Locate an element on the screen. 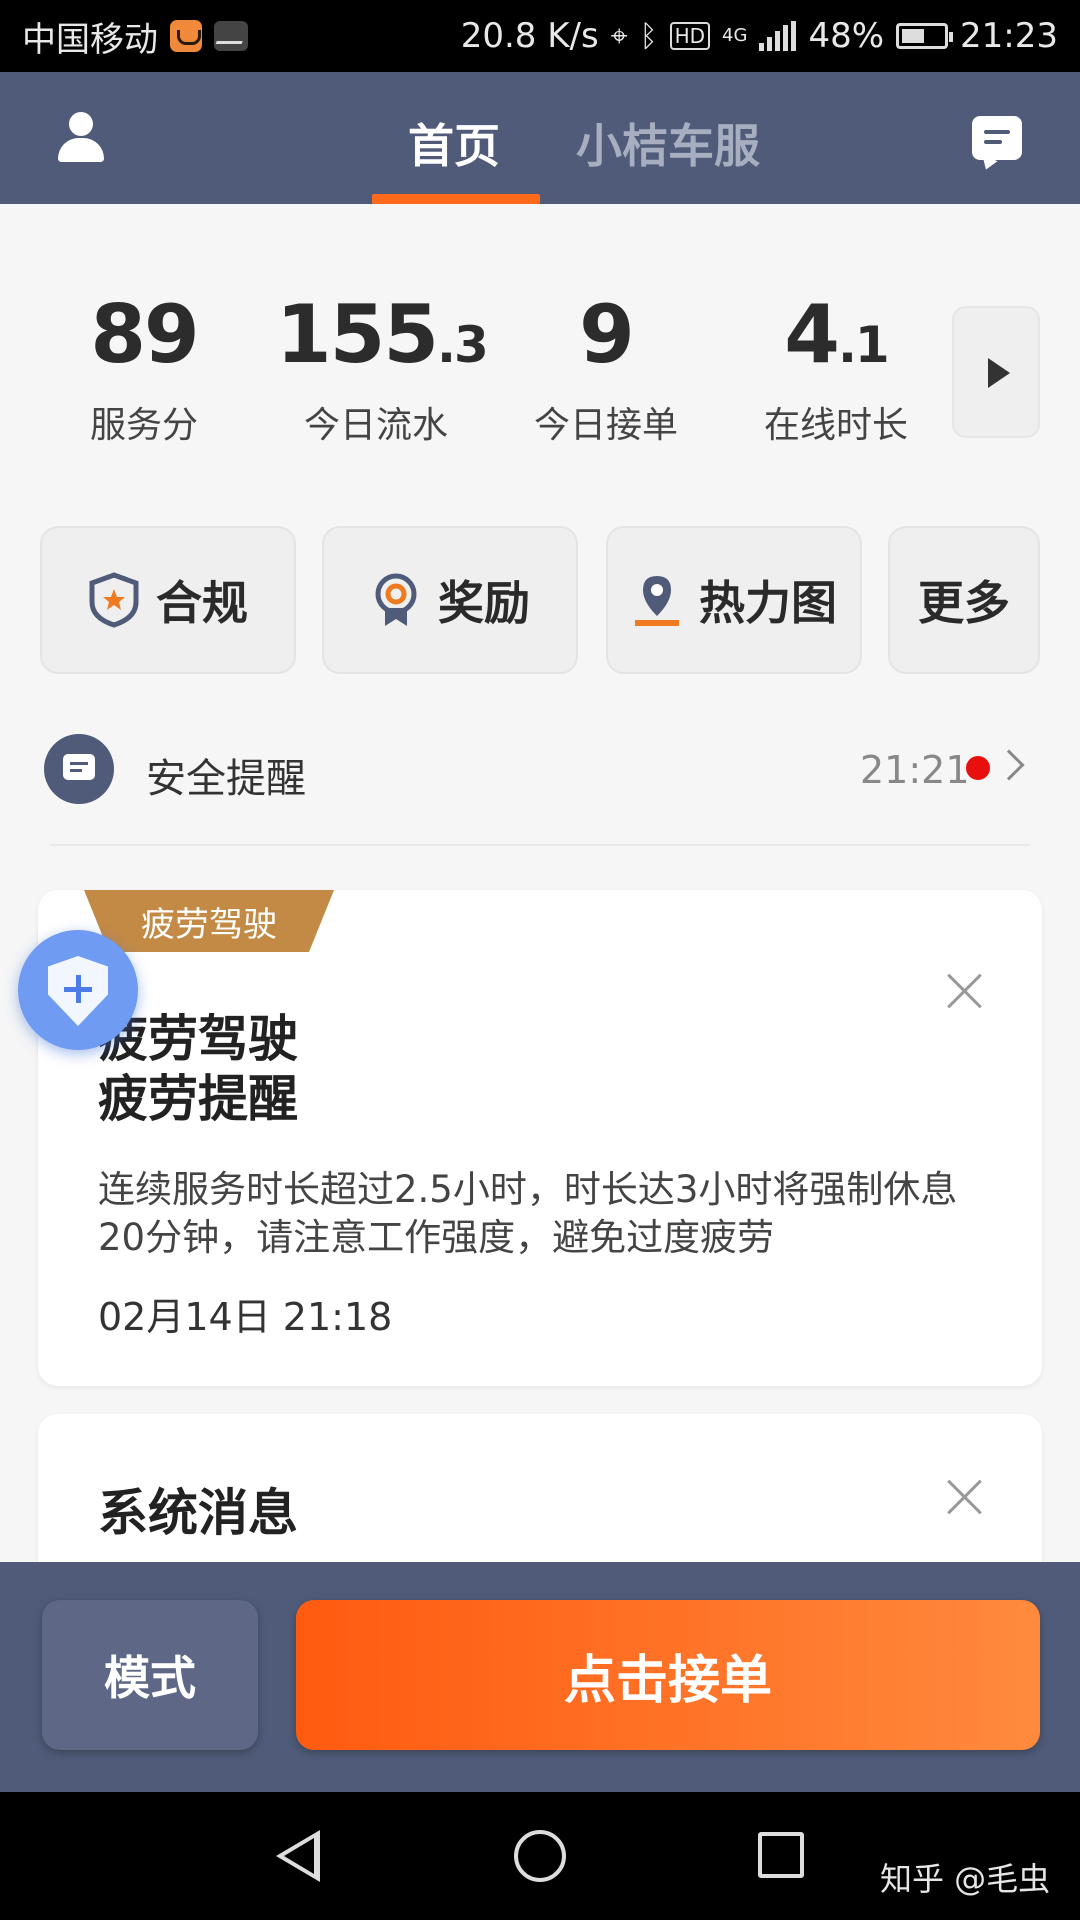  stat-service-score: 89 服务分 is located at coordinates (144, 369).